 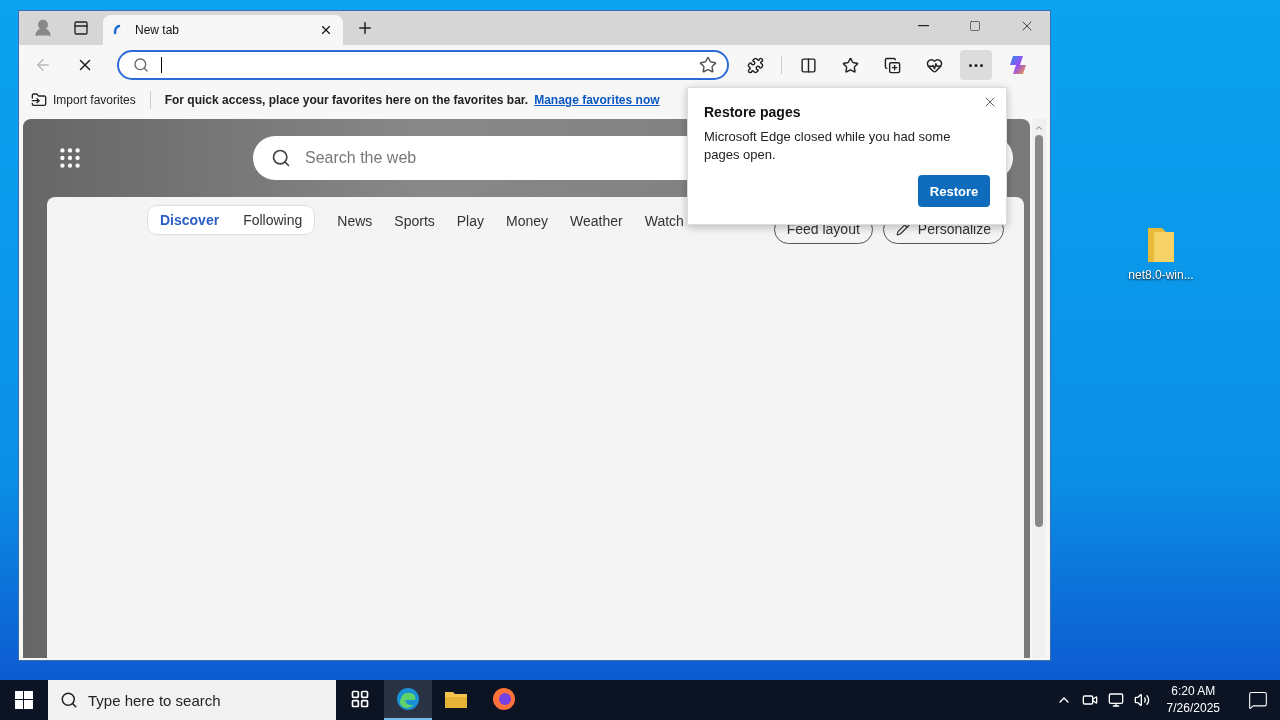 What do you see at coordinates (755, 65) in the screenshot?
I see `puzzle-icon` at bounding box center [755, 65].